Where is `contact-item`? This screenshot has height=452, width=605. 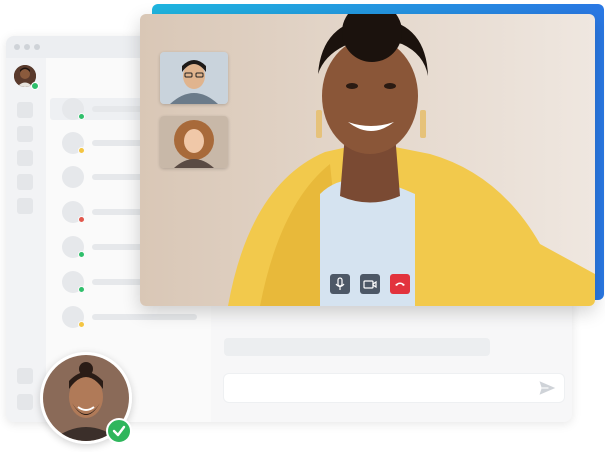 contact-item is located at coordinates (131, 317).